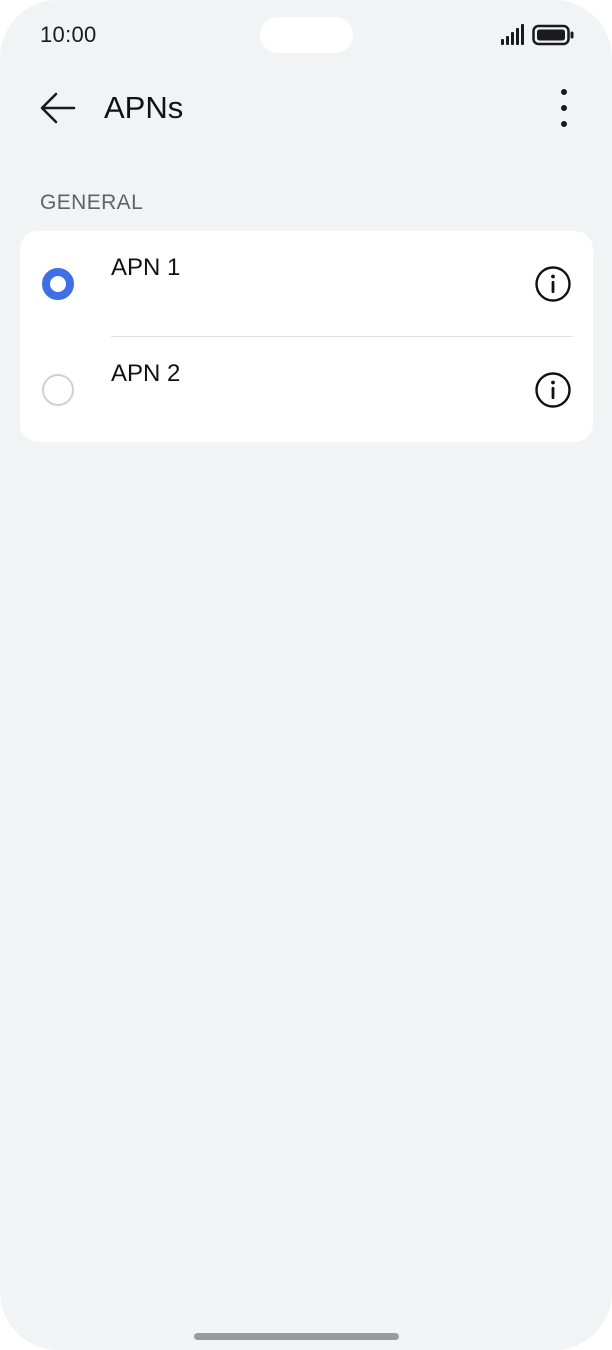  What do you see at coordinates (146, 267) in the screenshot?
I see `apn-label: APN 1` at bounding box center [146, 267].